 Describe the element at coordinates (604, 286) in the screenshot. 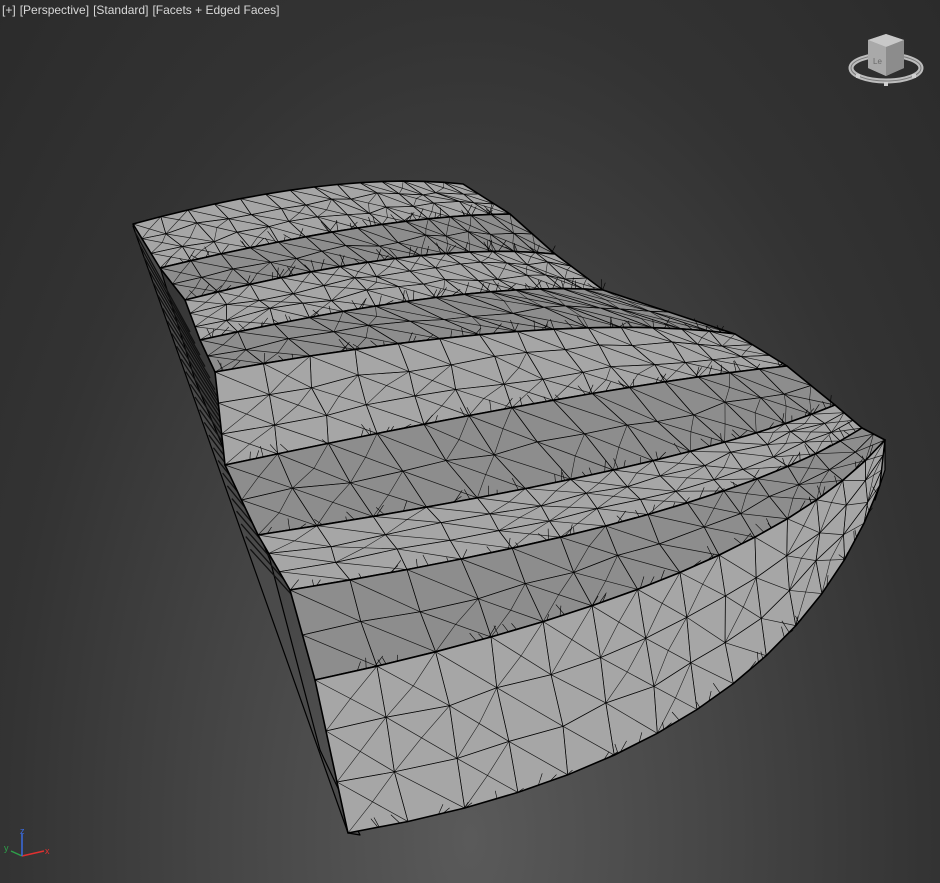

I see `mesh-edge` at that location.